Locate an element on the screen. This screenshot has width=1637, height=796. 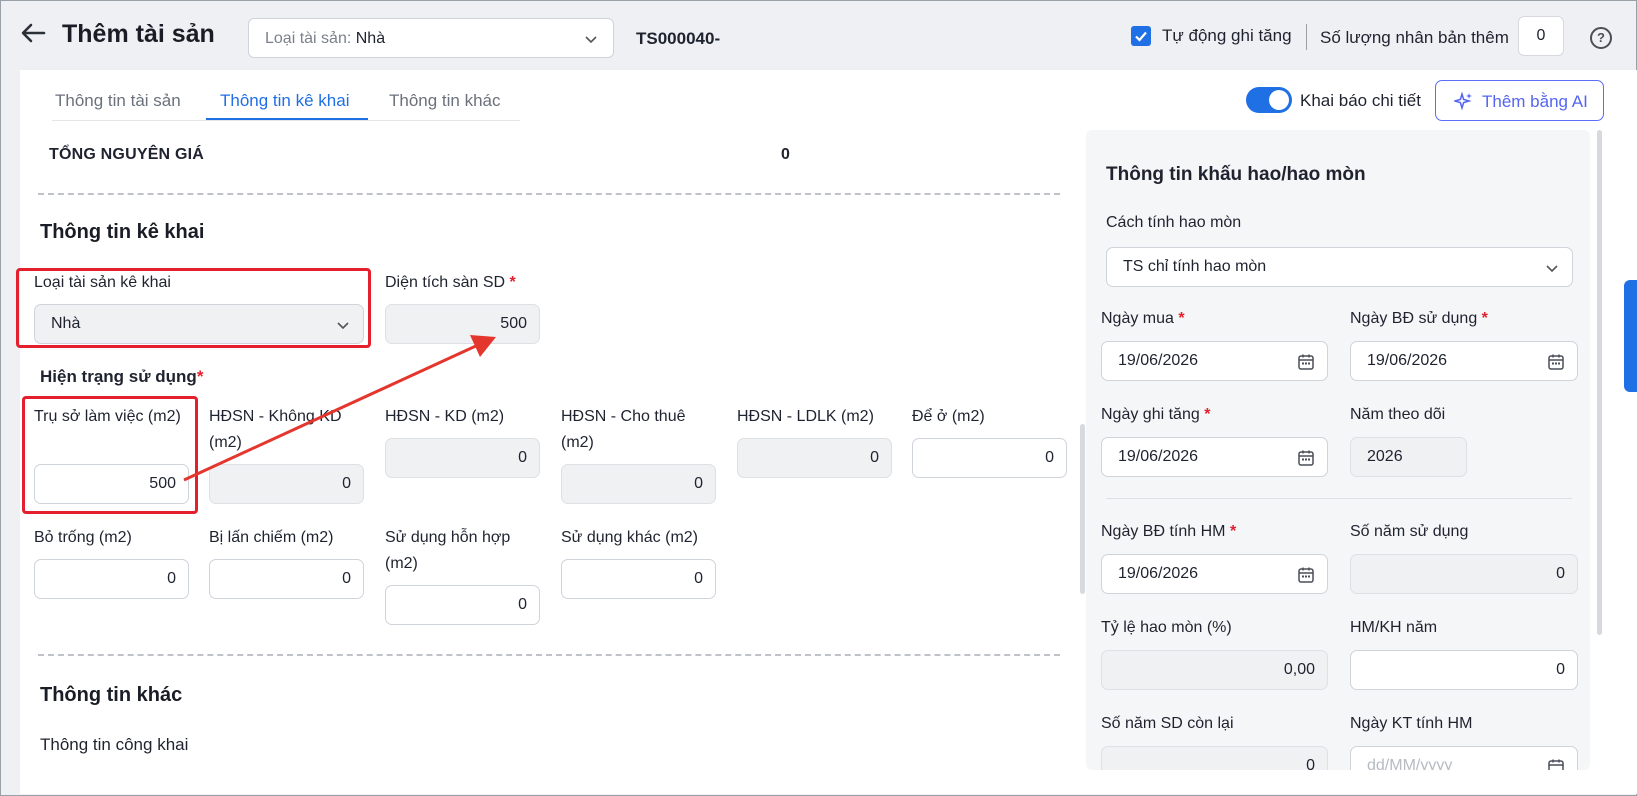
annual-dep-input: 0 is located at coordinates (1464, 670).